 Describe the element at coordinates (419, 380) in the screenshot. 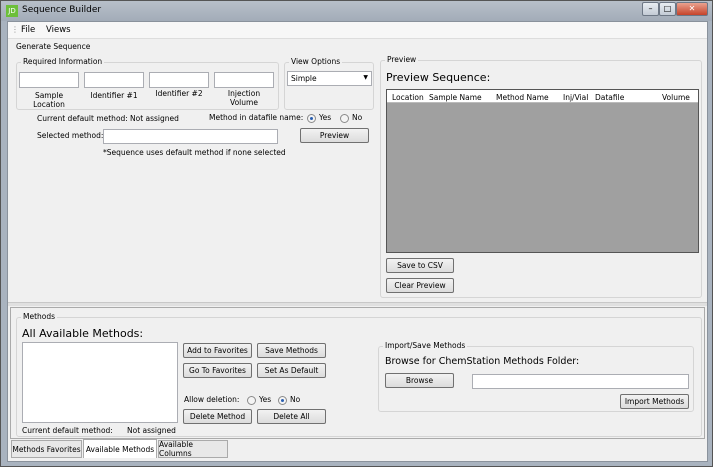

I see `browse-button: Browse` at that location.